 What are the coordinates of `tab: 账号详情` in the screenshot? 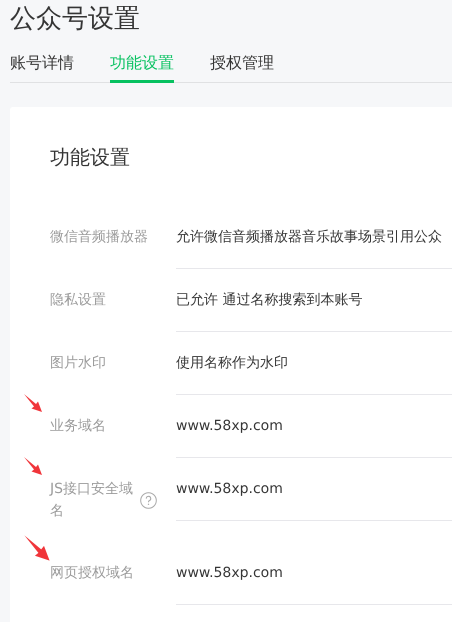 It's located at (42, 67).